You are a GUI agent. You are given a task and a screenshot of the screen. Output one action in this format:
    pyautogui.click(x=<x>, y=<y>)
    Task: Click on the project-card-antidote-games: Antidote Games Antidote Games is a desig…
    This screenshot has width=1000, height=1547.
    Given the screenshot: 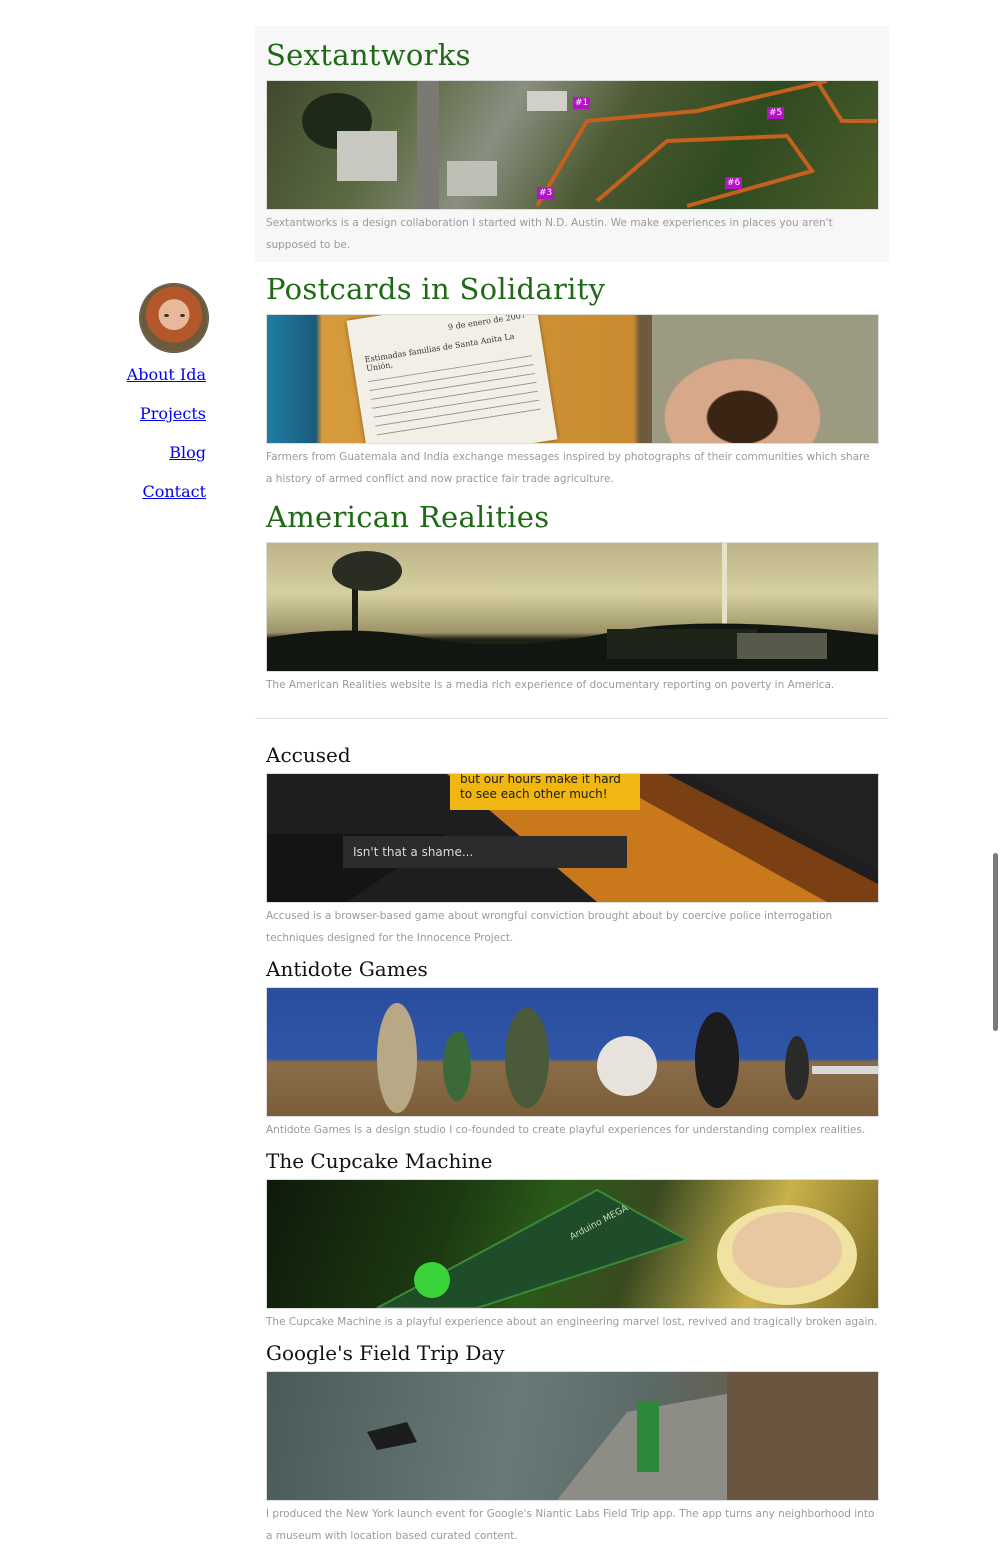 What is the action you would take?
    pyautogui.click(x=572, y=1049)
    